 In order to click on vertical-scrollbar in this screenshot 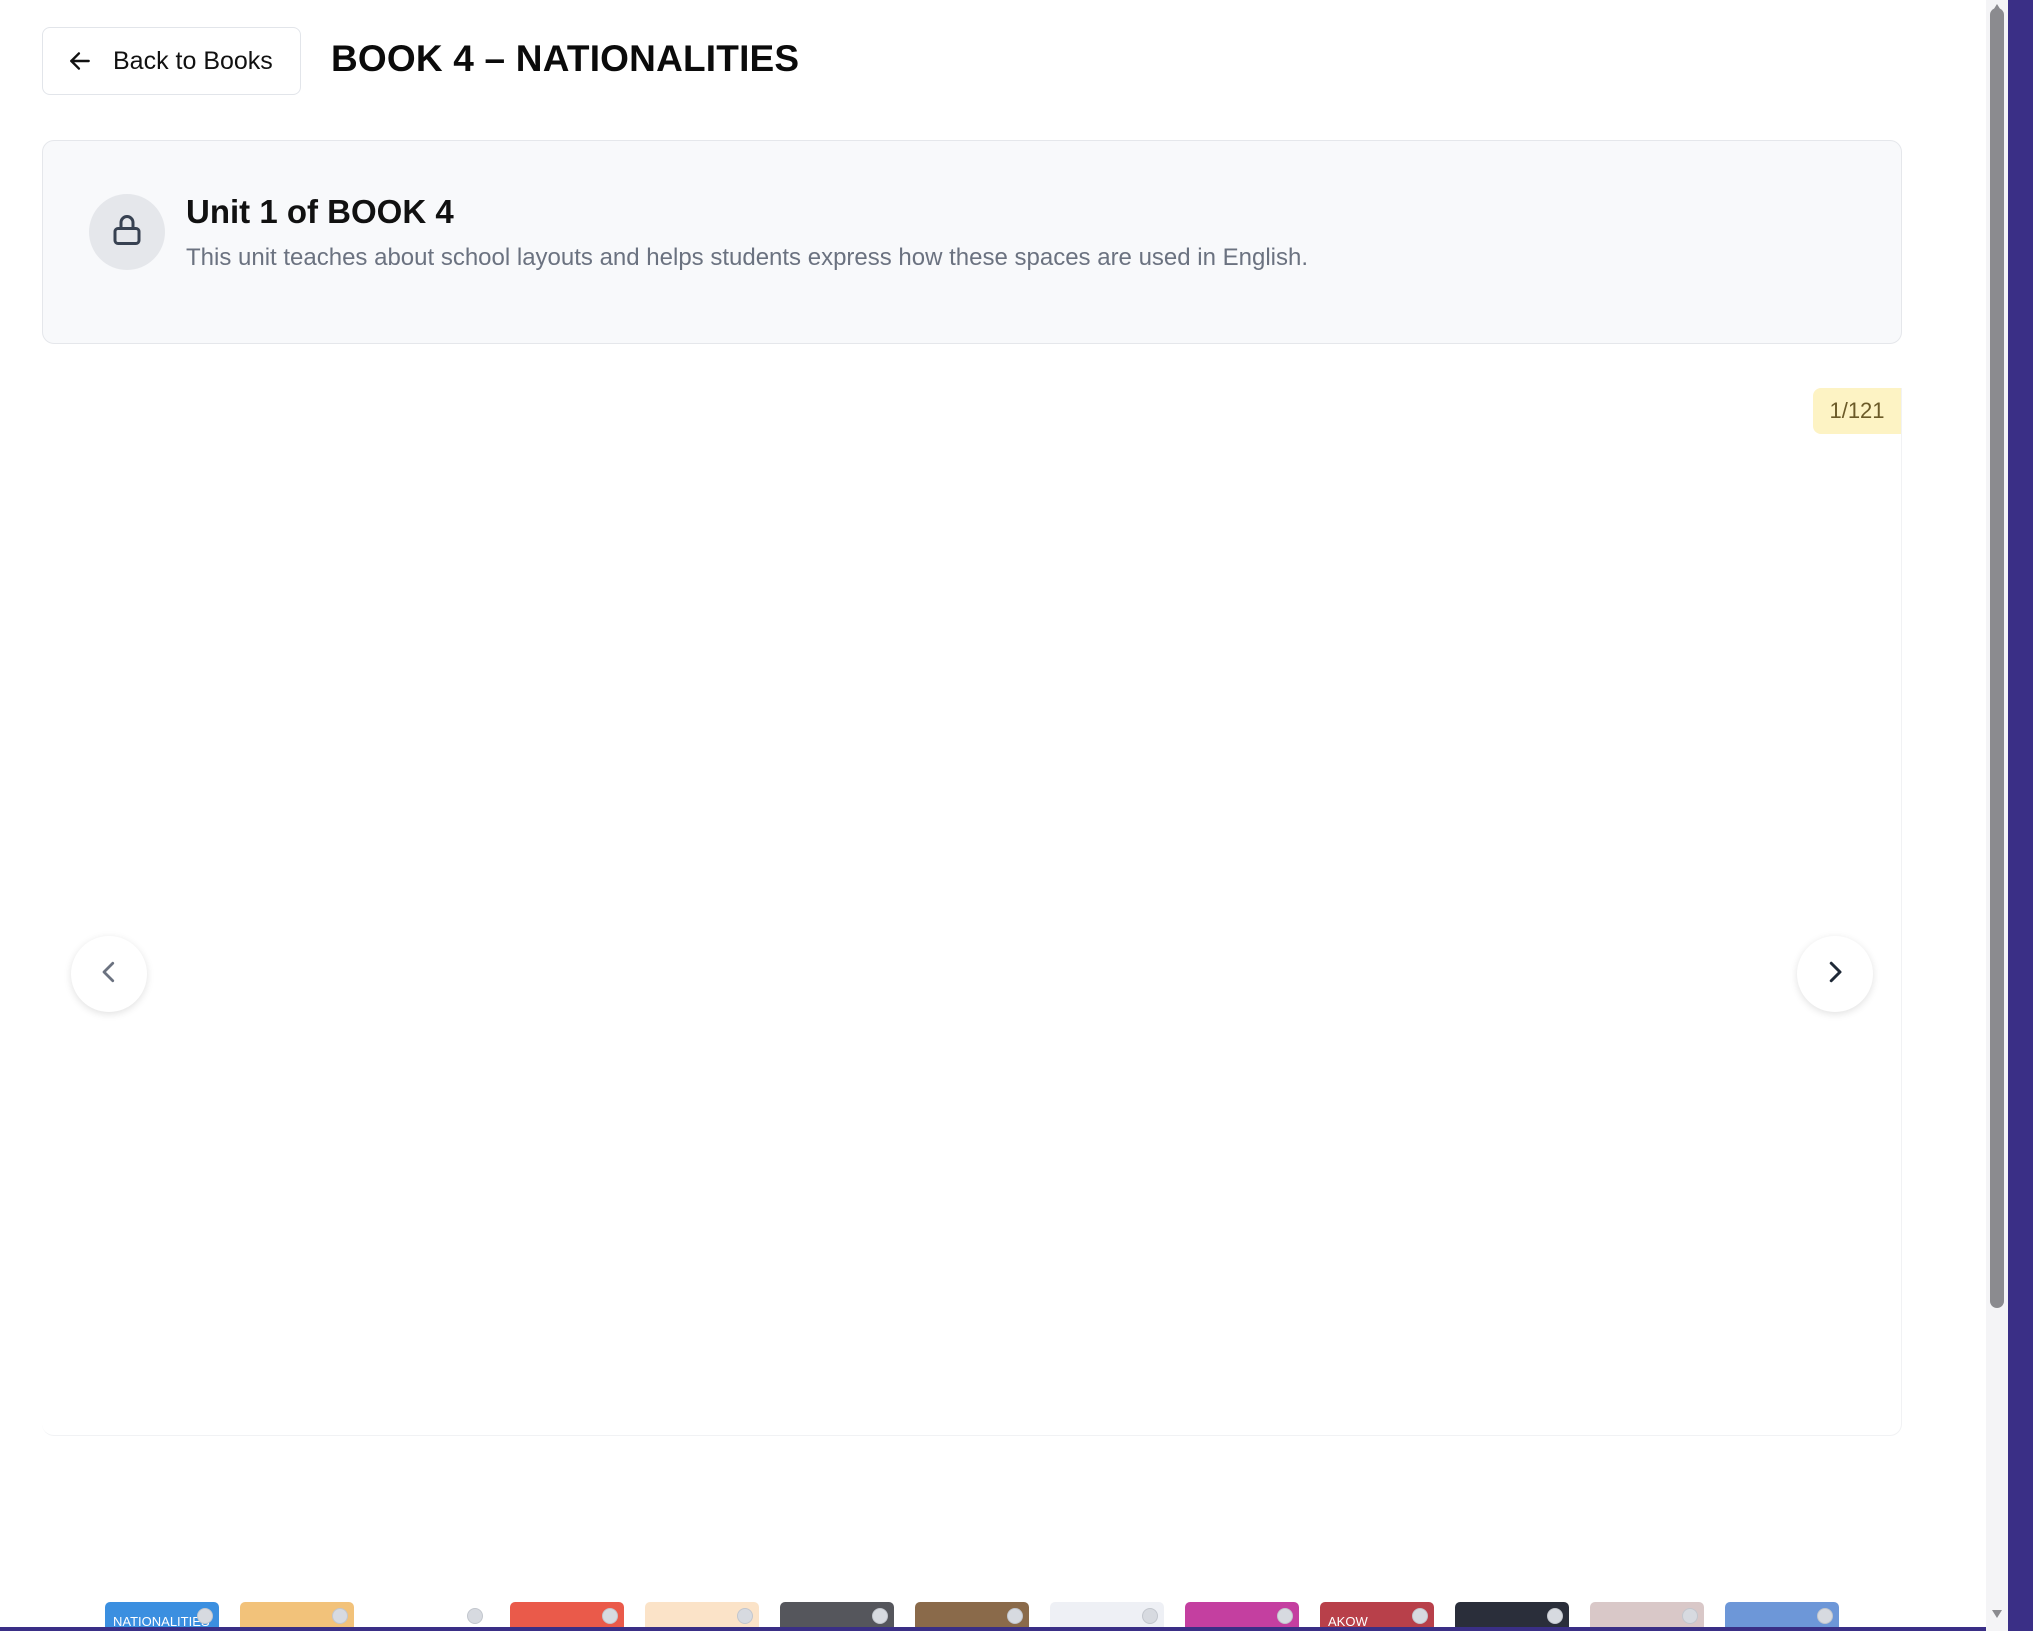, I will do `click(1997, 815)`.